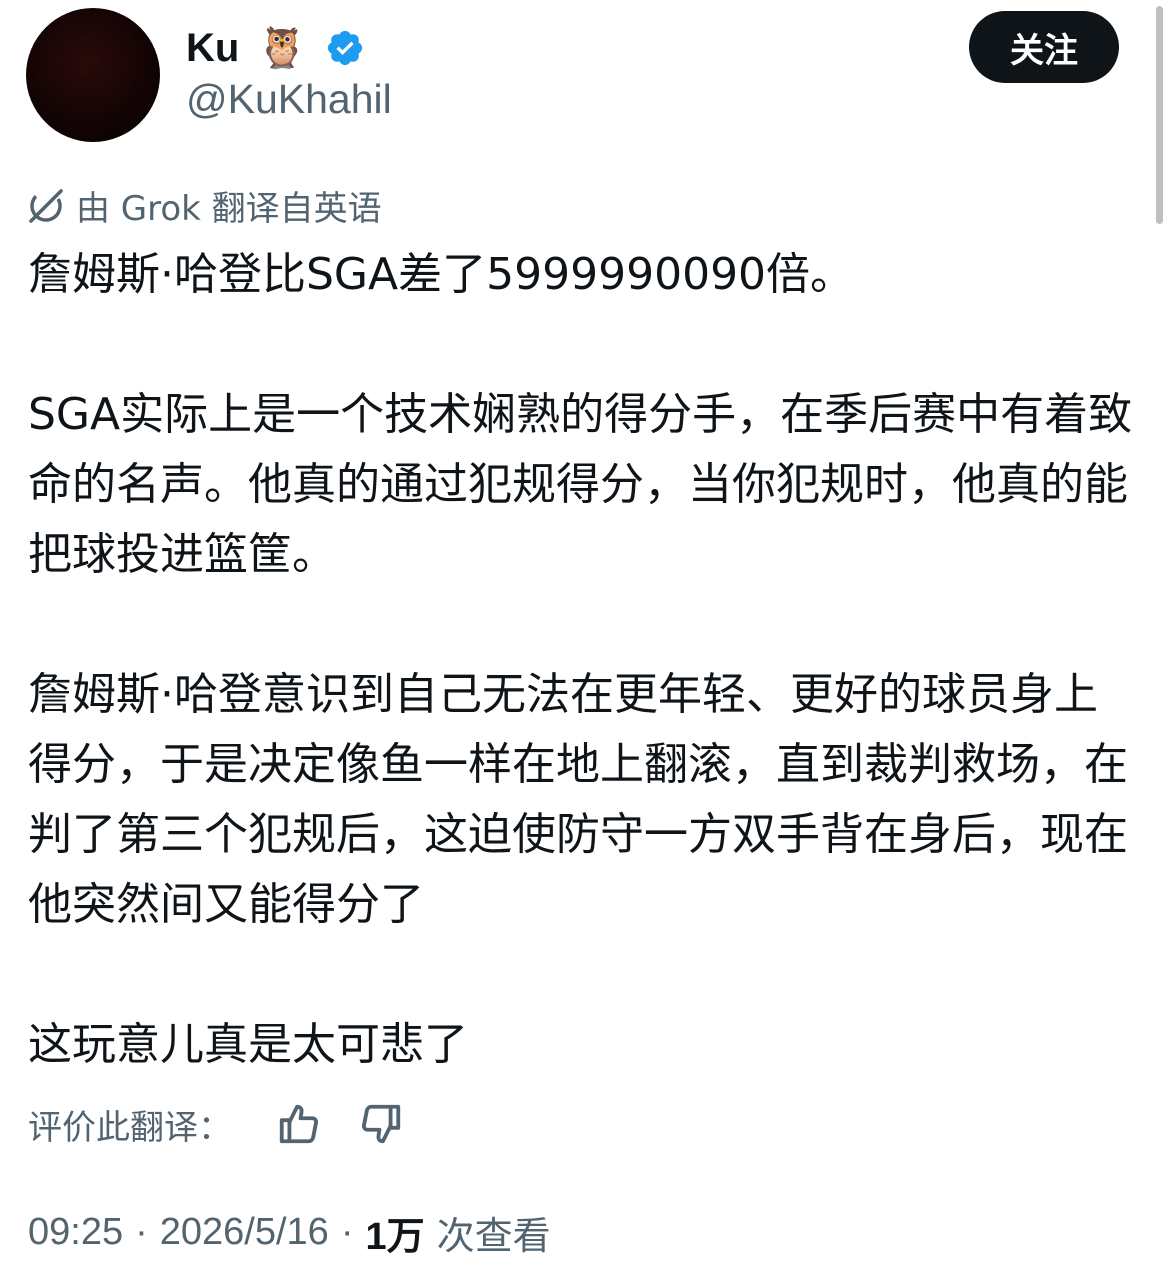  Describe the element at coordinates (75, 1232) in the screenshot. I see `tweet-time: 09:25` at that location.